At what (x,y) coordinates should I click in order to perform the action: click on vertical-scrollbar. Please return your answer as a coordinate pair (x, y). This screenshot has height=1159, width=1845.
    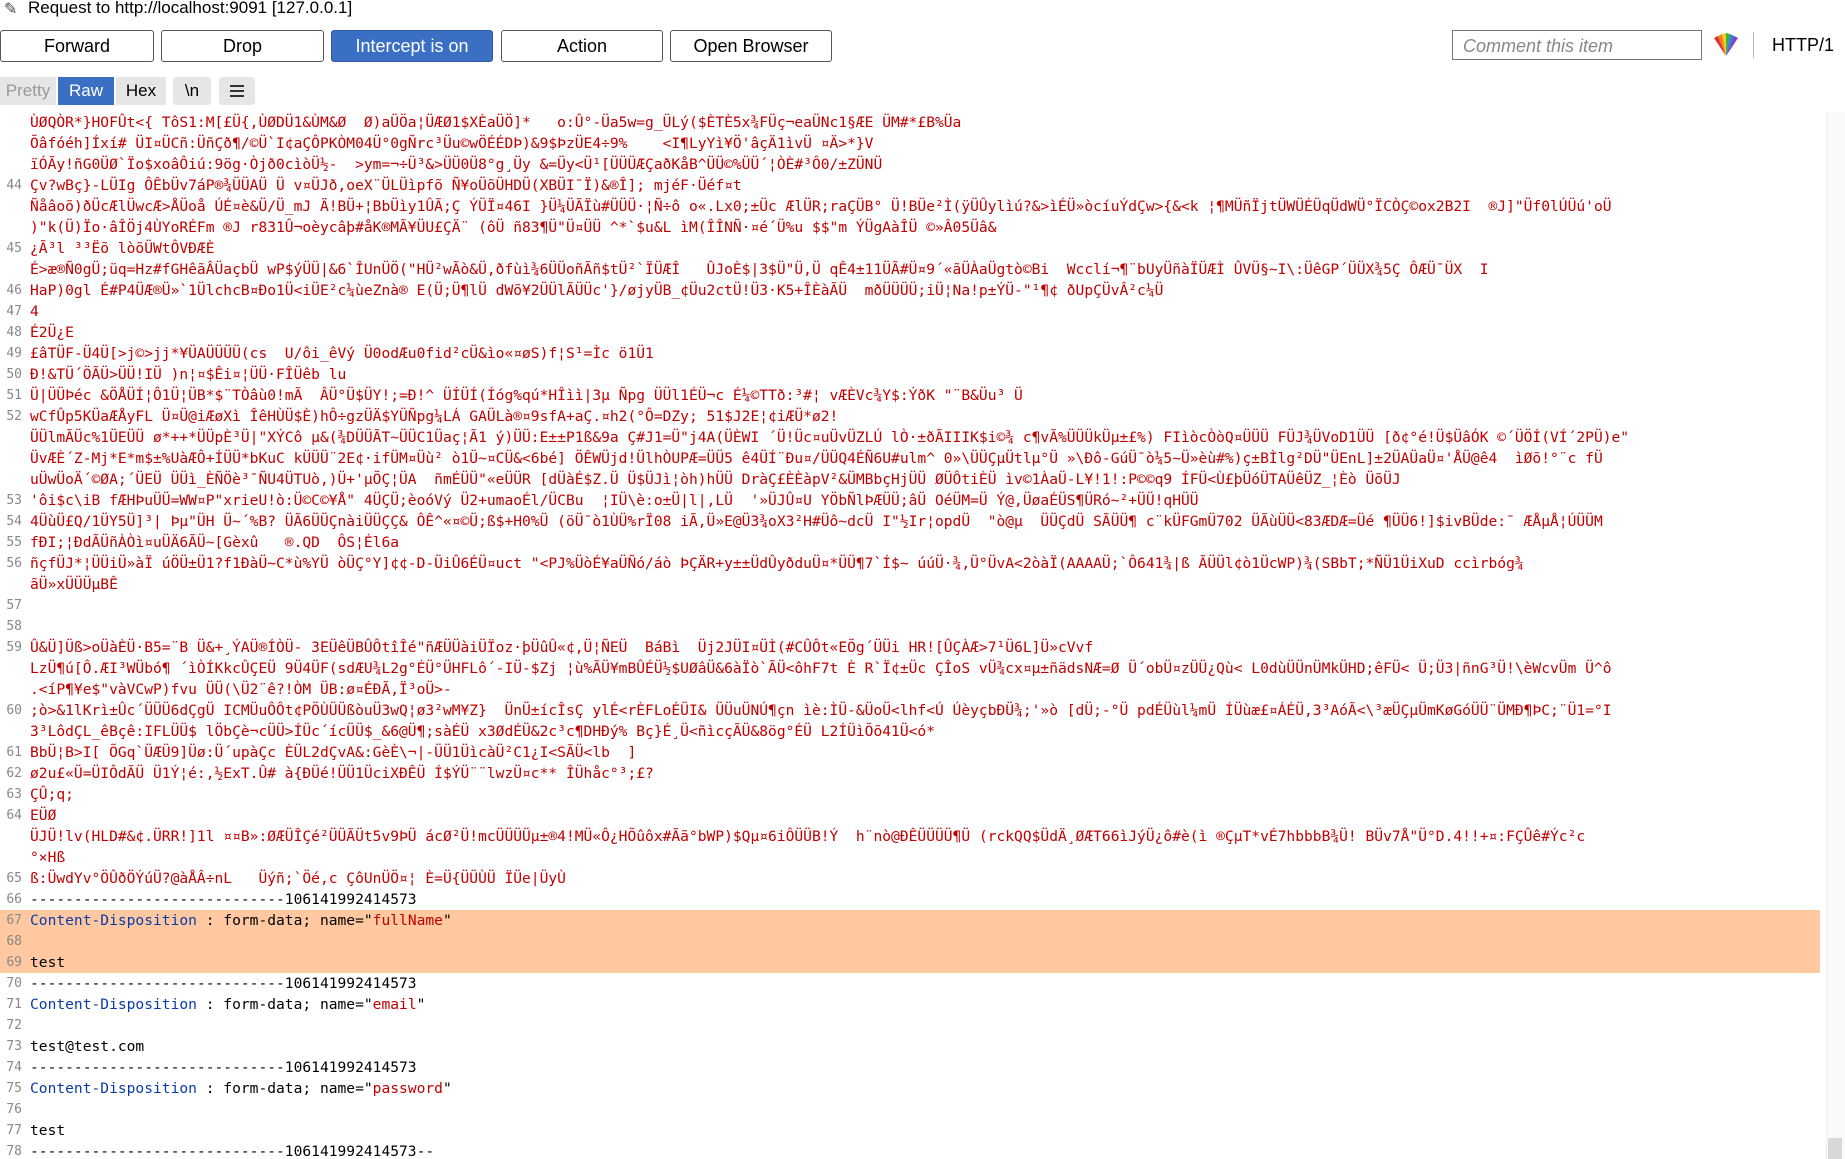
    Looking at the image, I should click on (1835, 635).